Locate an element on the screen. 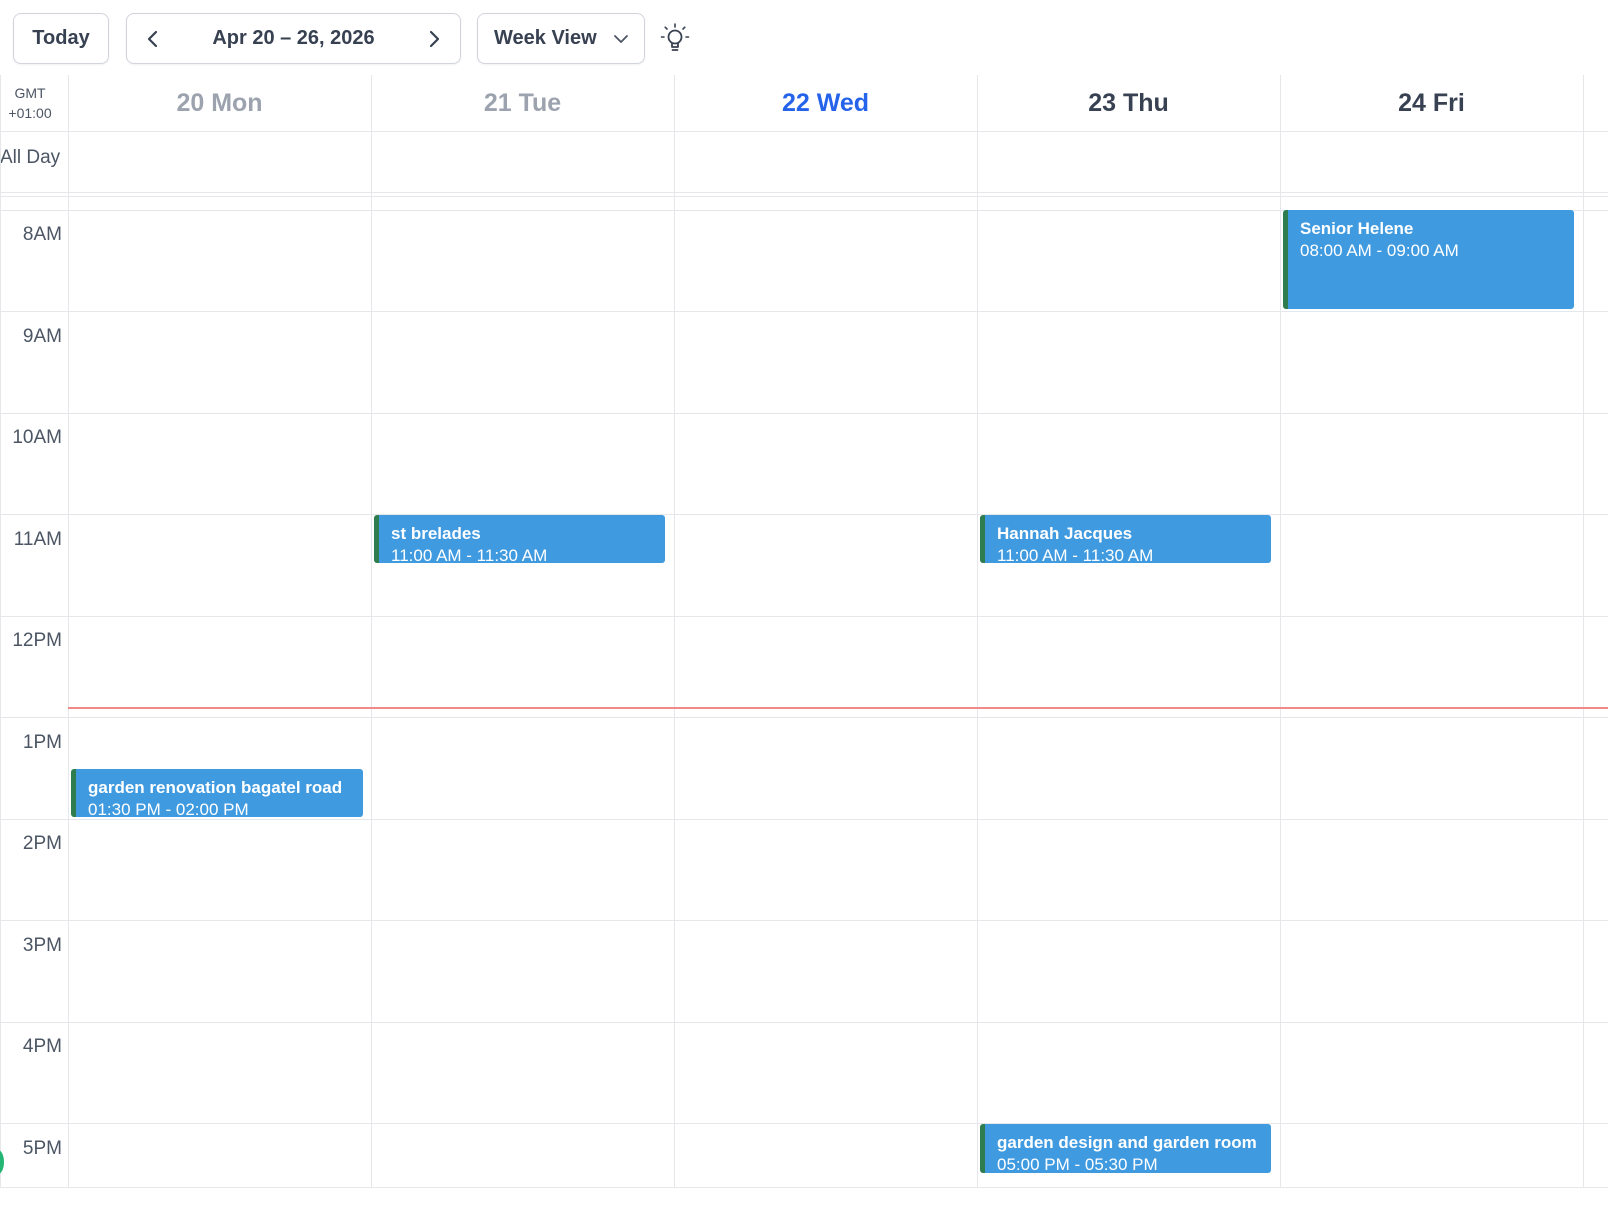 The width and height of the screenshot is (1608, 1208). calendar-toolbar: Today Apr 20 – 26, 2026 Week View is located at coordinates (804, 38).